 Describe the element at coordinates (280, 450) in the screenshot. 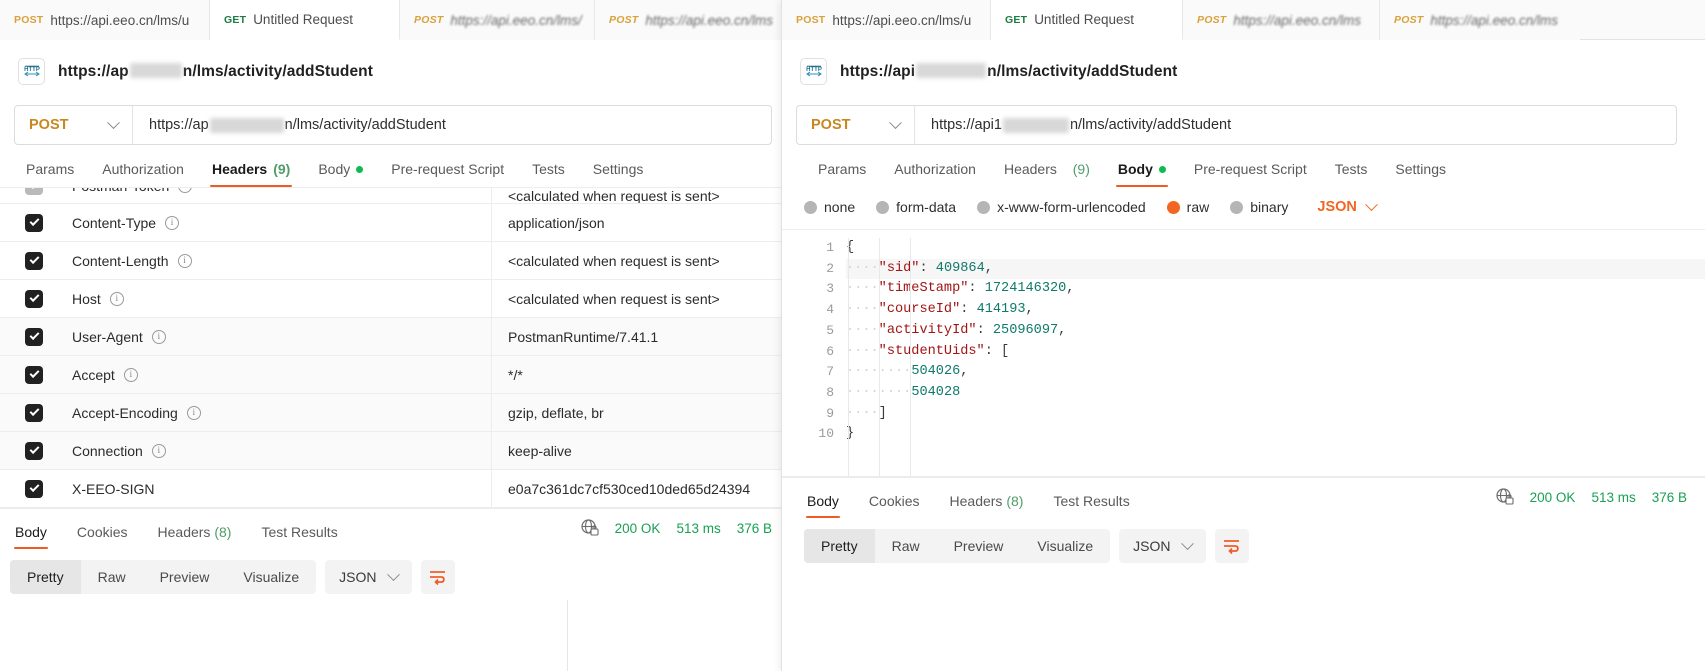

I see `header-key: Connection i` at that location.